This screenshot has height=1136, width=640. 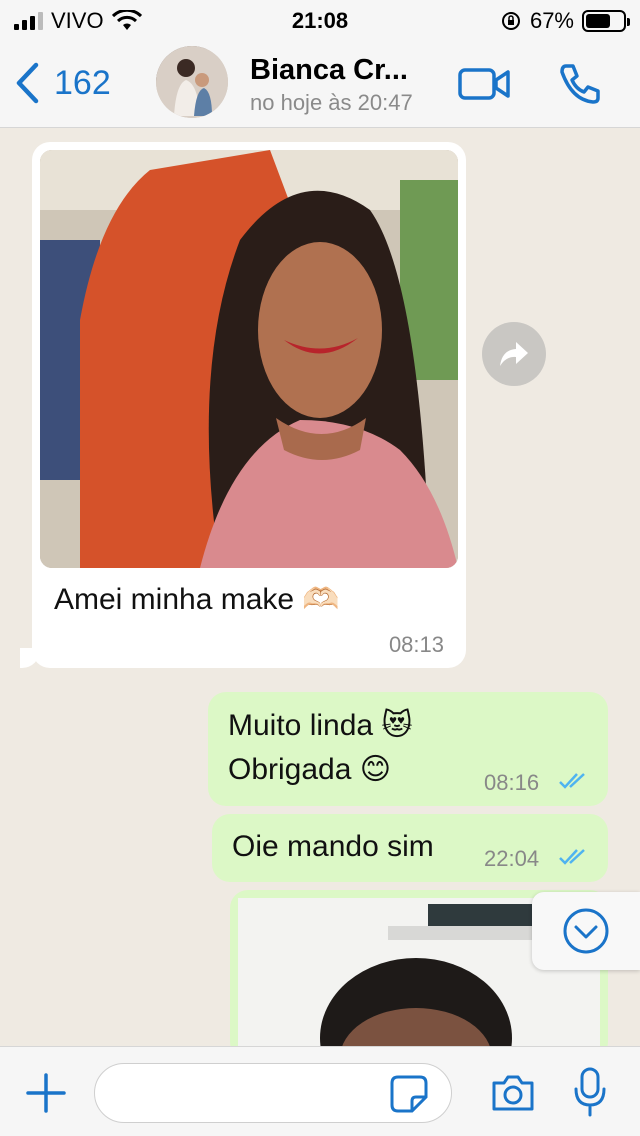 I want to click on chevron-down-circle-icon, so click(x=586, y=931).